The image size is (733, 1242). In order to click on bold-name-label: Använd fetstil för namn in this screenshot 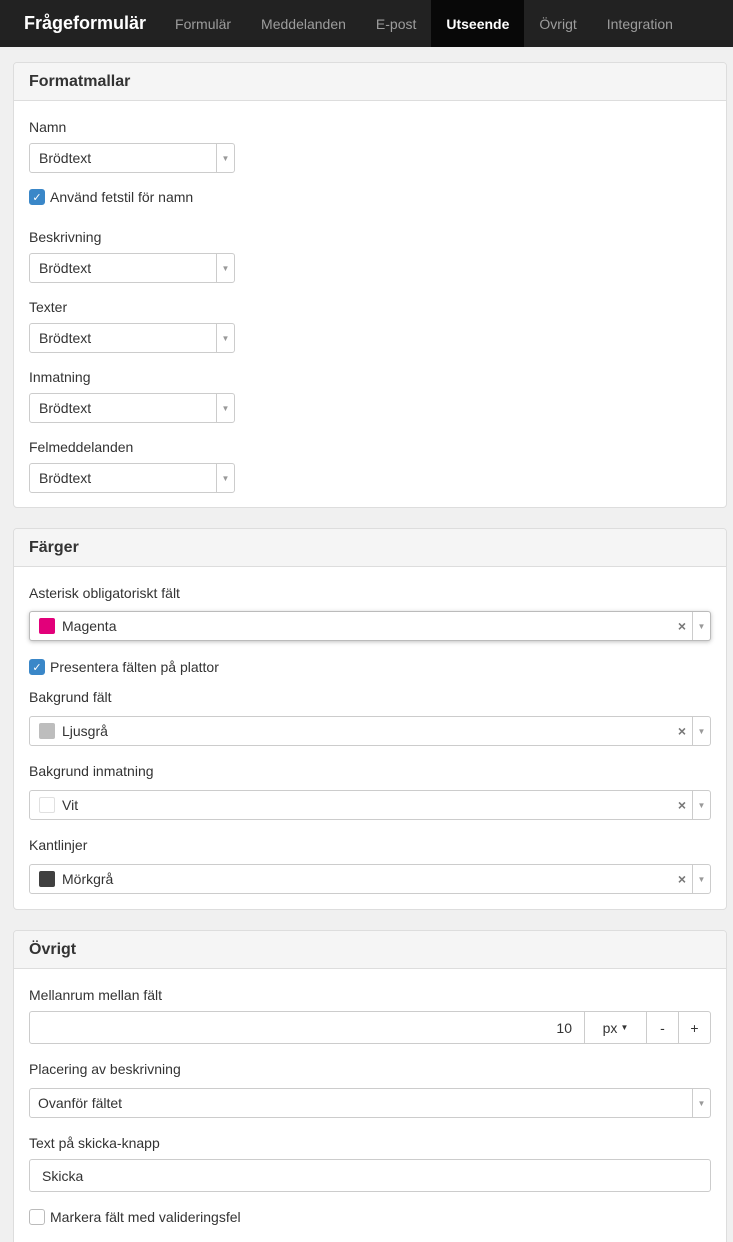, I will do `click(122, 197)`.